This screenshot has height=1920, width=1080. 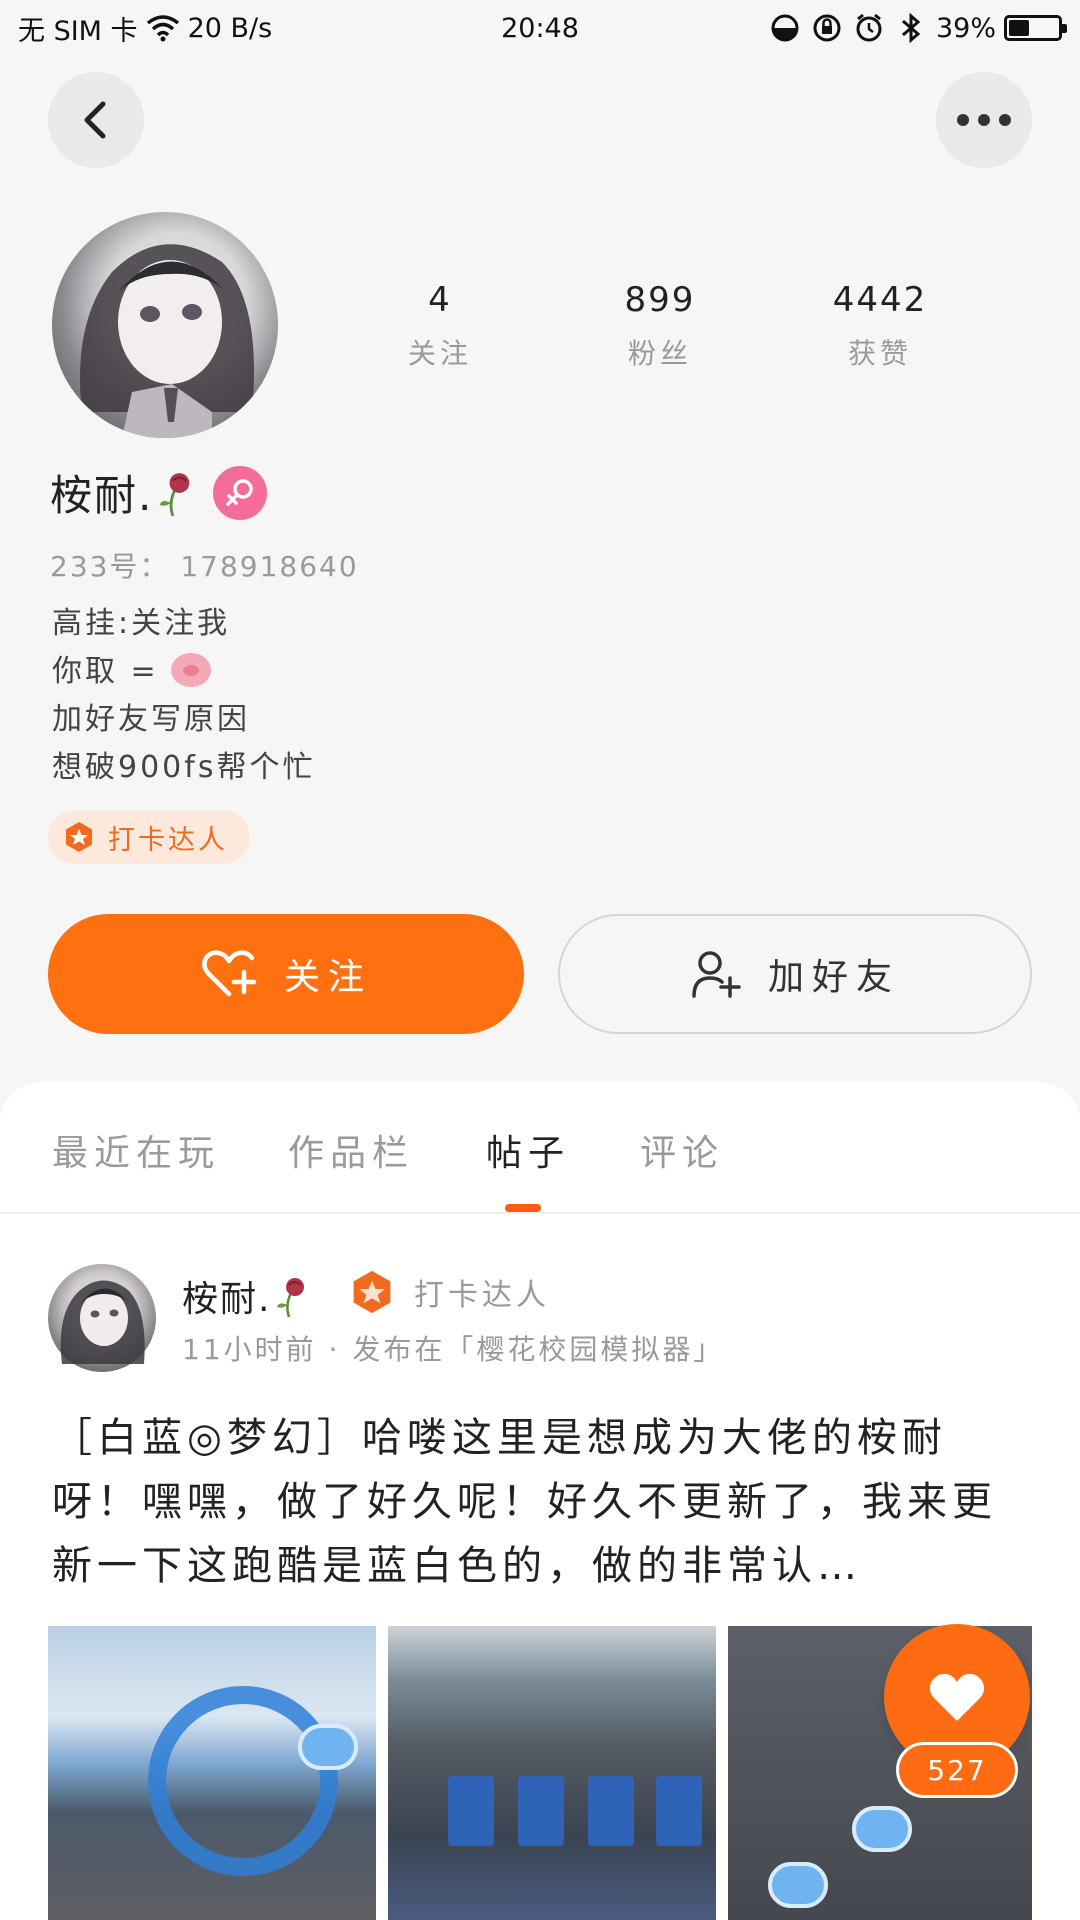 What do you see at coordinates (911, 28) in the screenshot?
I see `bluetooth-icon` at bounding box center [911, 28].